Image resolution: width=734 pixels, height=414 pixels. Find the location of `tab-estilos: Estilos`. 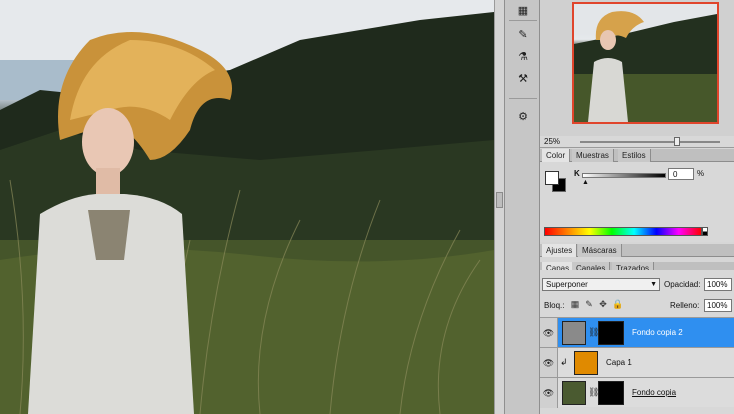

tab-estilos: Estilos is located at coordinates (634, 155).